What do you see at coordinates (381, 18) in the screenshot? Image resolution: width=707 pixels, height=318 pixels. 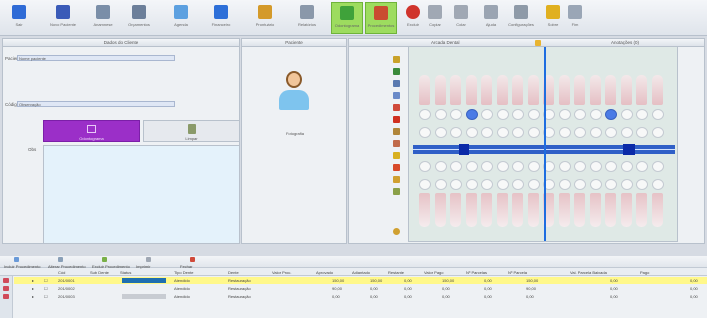 I see `toolbar-button-10: Procedimentos` at bounding box center [381, 18].